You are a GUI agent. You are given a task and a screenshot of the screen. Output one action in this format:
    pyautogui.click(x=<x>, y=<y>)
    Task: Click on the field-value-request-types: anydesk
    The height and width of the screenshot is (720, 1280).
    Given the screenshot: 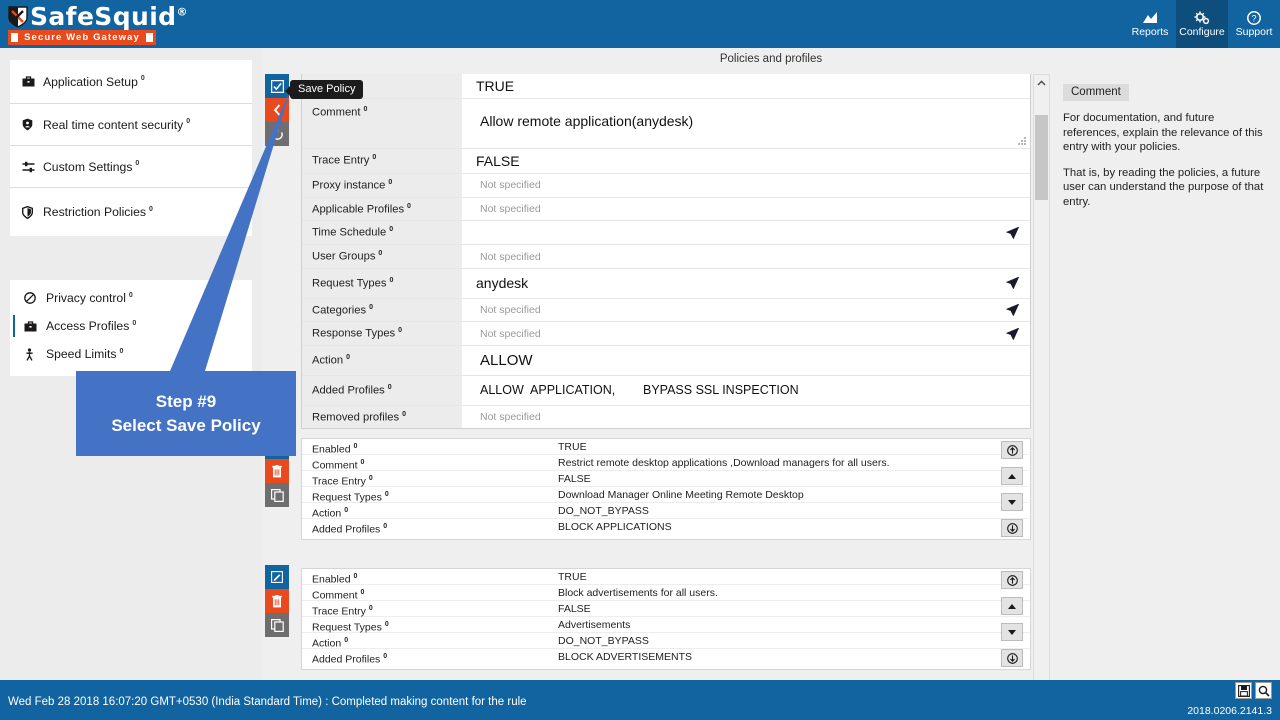 What is the action you would take?
    pyautogui.click(x=728, y=283)
    